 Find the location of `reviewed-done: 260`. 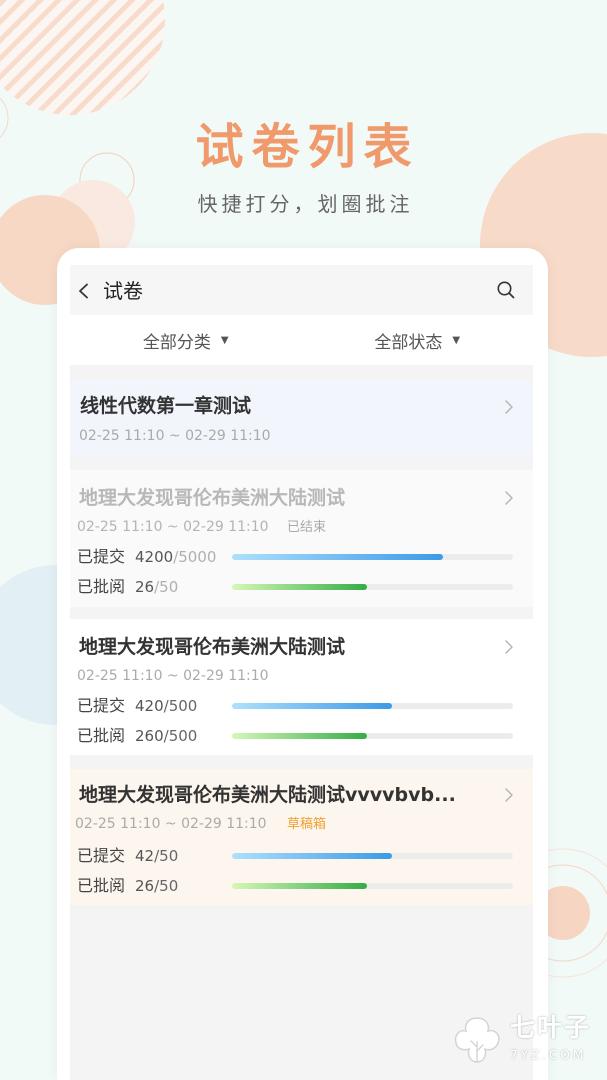

reviewed-done: 260 is located at coordinates (149, 736).